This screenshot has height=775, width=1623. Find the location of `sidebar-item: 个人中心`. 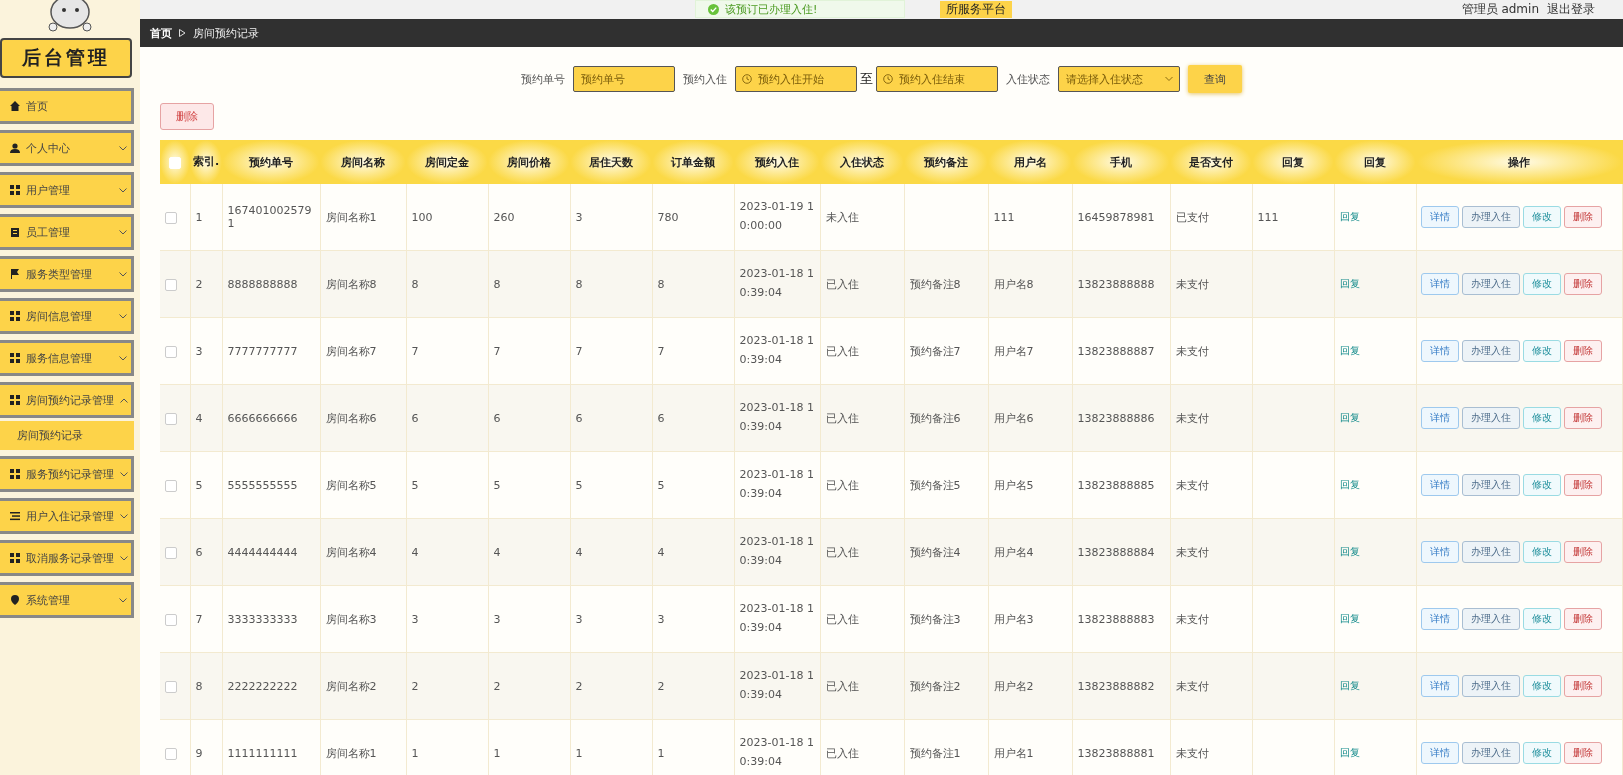

sidebar-item: 个人中心 is located at coordinates (67, 148).